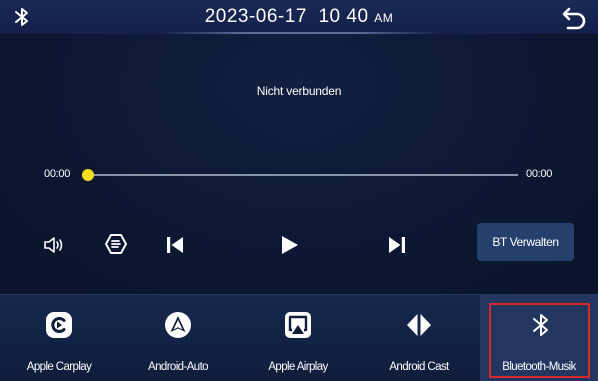 The width and height of the screenshot is (598, 381). Describe the element at coordinates (384, 18) in the screenshot. I see `ampm-text: AM` at that location.